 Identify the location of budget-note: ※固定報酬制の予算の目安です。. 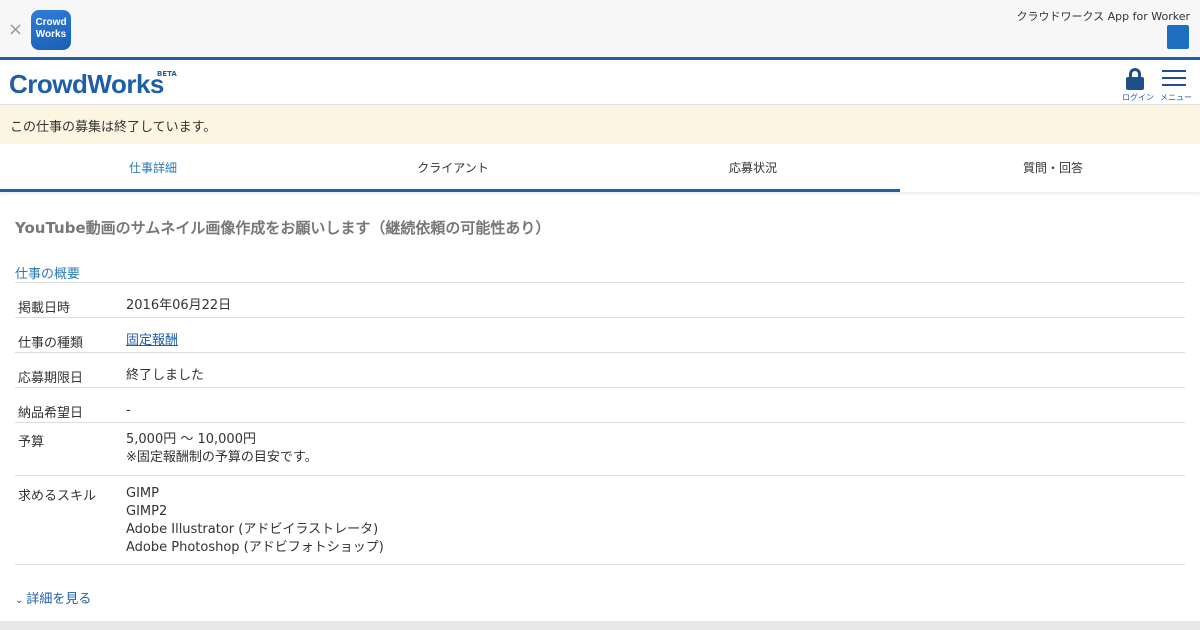
(222, 457).